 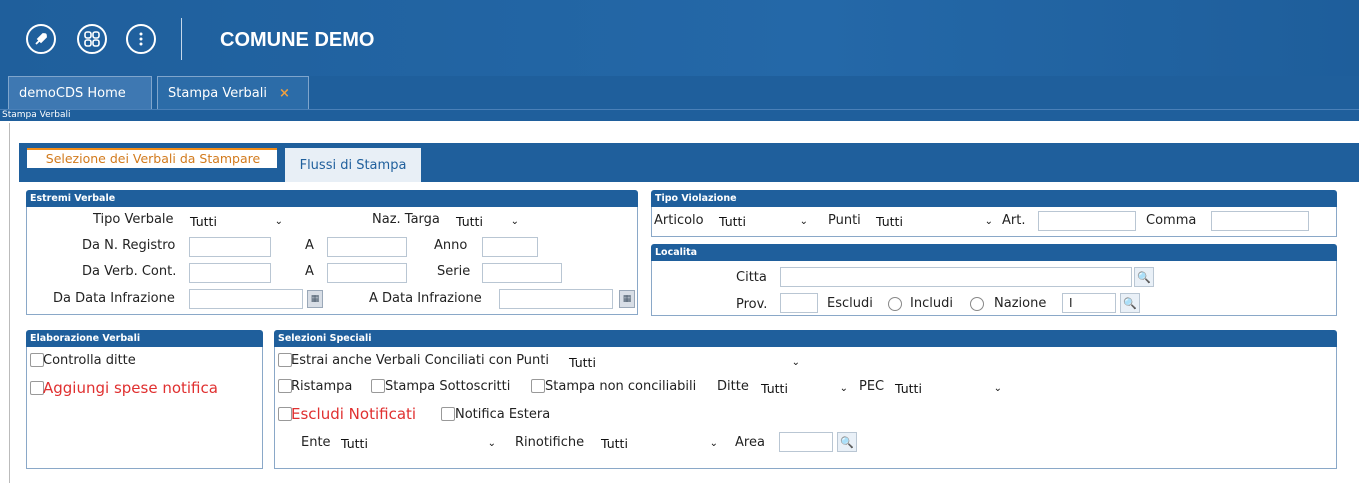 I want to click on rocket-icon, so click(x=41, y=39).